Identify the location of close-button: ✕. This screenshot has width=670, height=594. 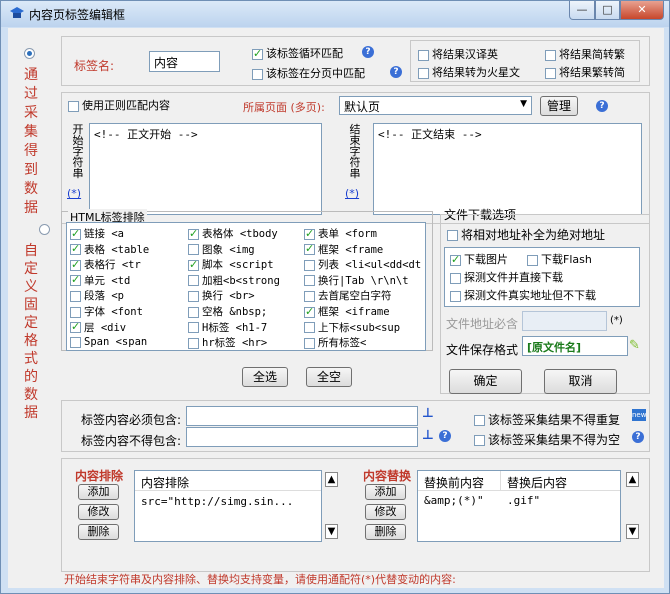
(642, 10).